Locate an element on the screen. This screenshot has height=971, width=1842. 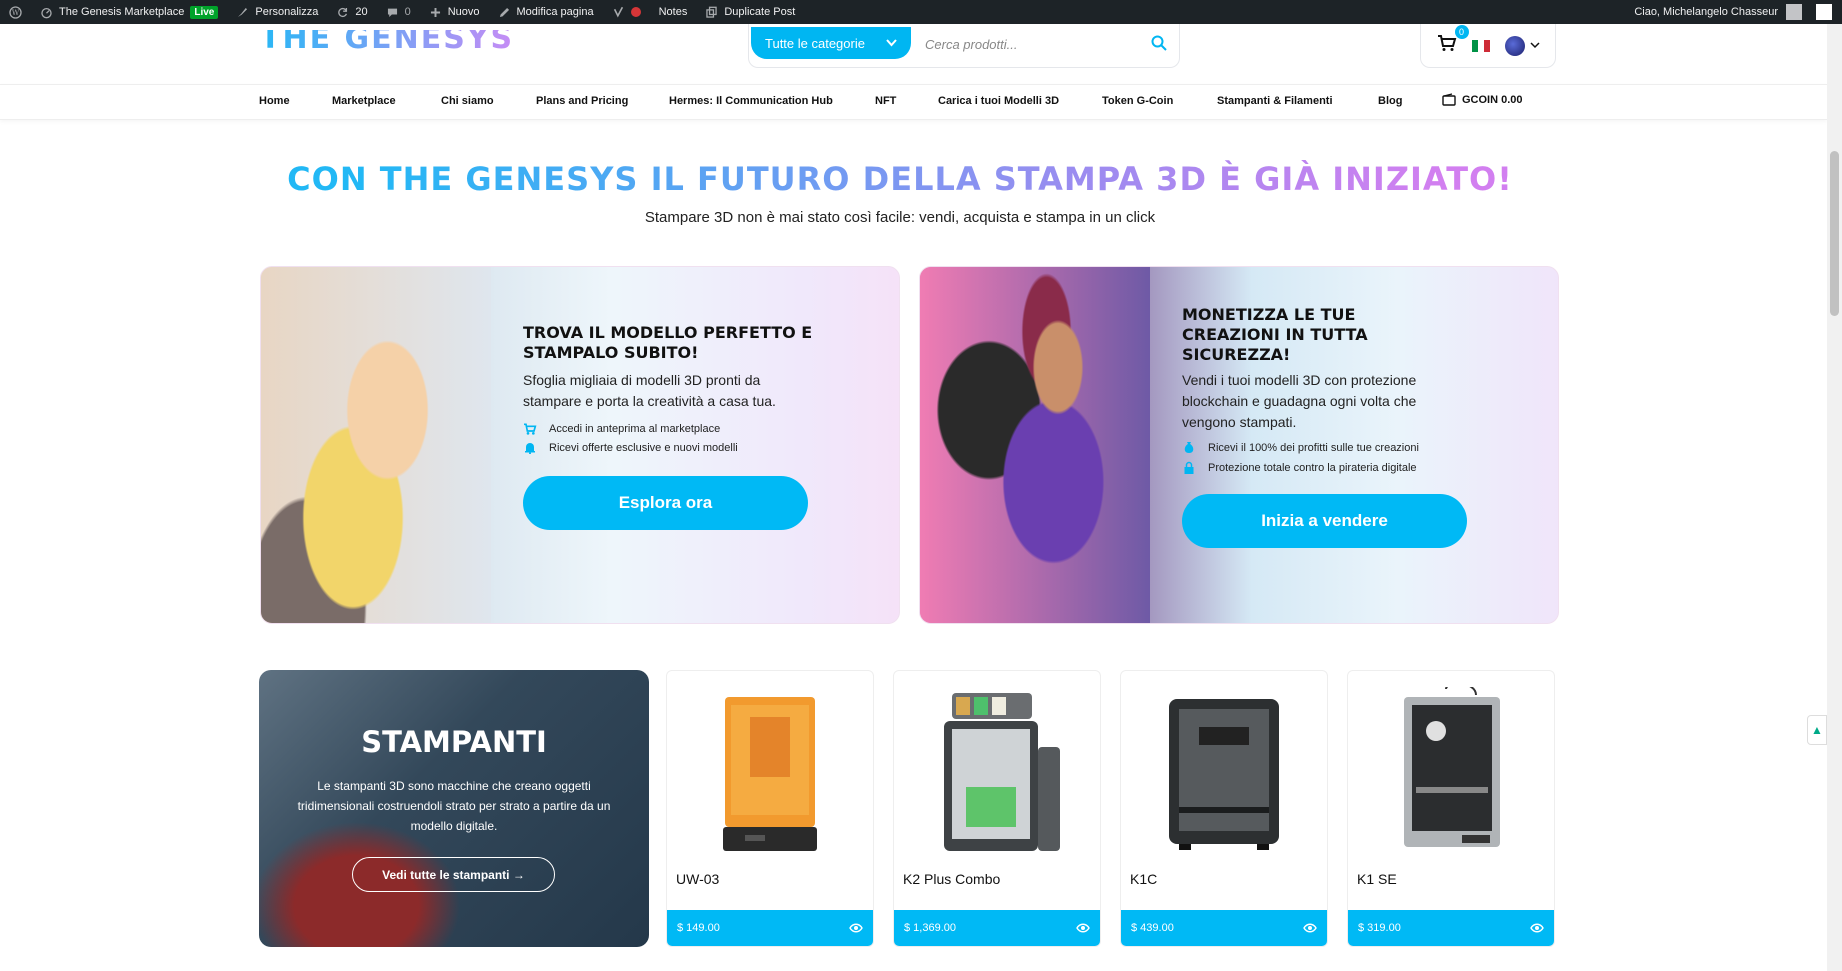
notes-label: Notes is located at coordinates (673, 12).